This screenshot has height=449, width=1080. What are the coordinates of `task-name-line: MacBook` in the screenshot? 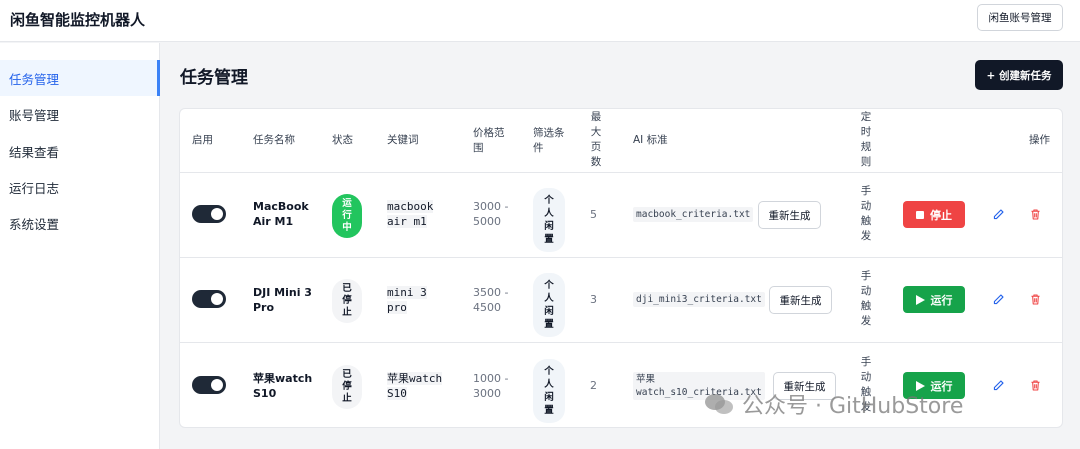 It's located at (281, 206).